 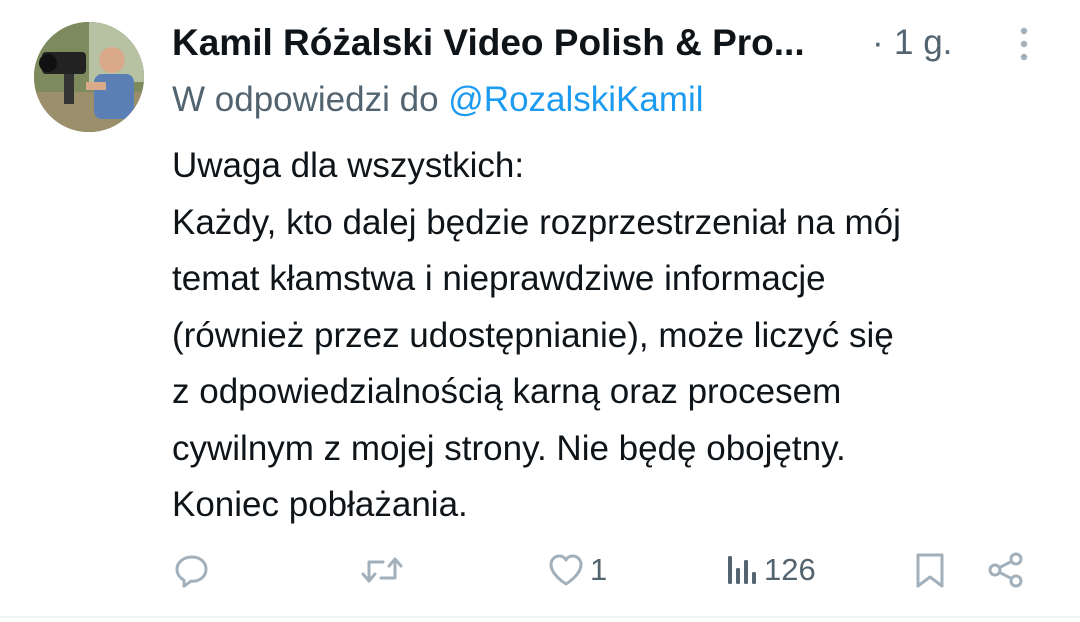 I want to click on reply-button, so click(x=192, y=570).